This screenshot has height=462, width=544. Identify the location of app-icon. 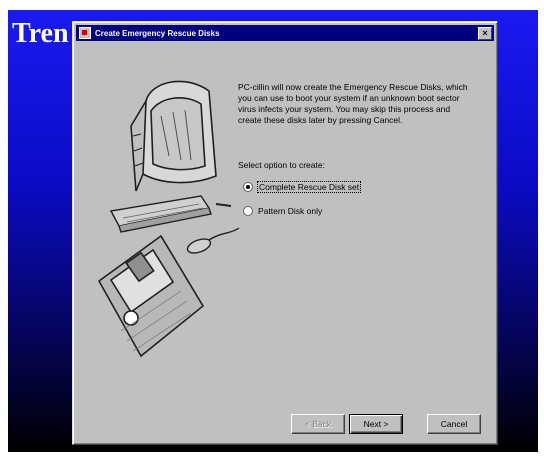
(85, 33).